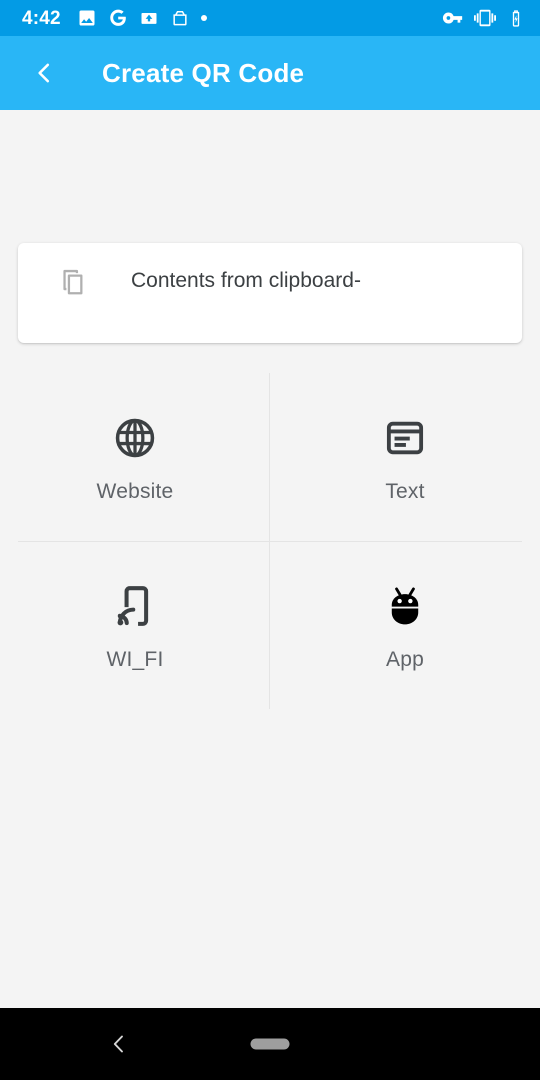 Image resolution: width=540 pixels, height=1080 pixels. I want to click on google-icon, so click(118, 18).